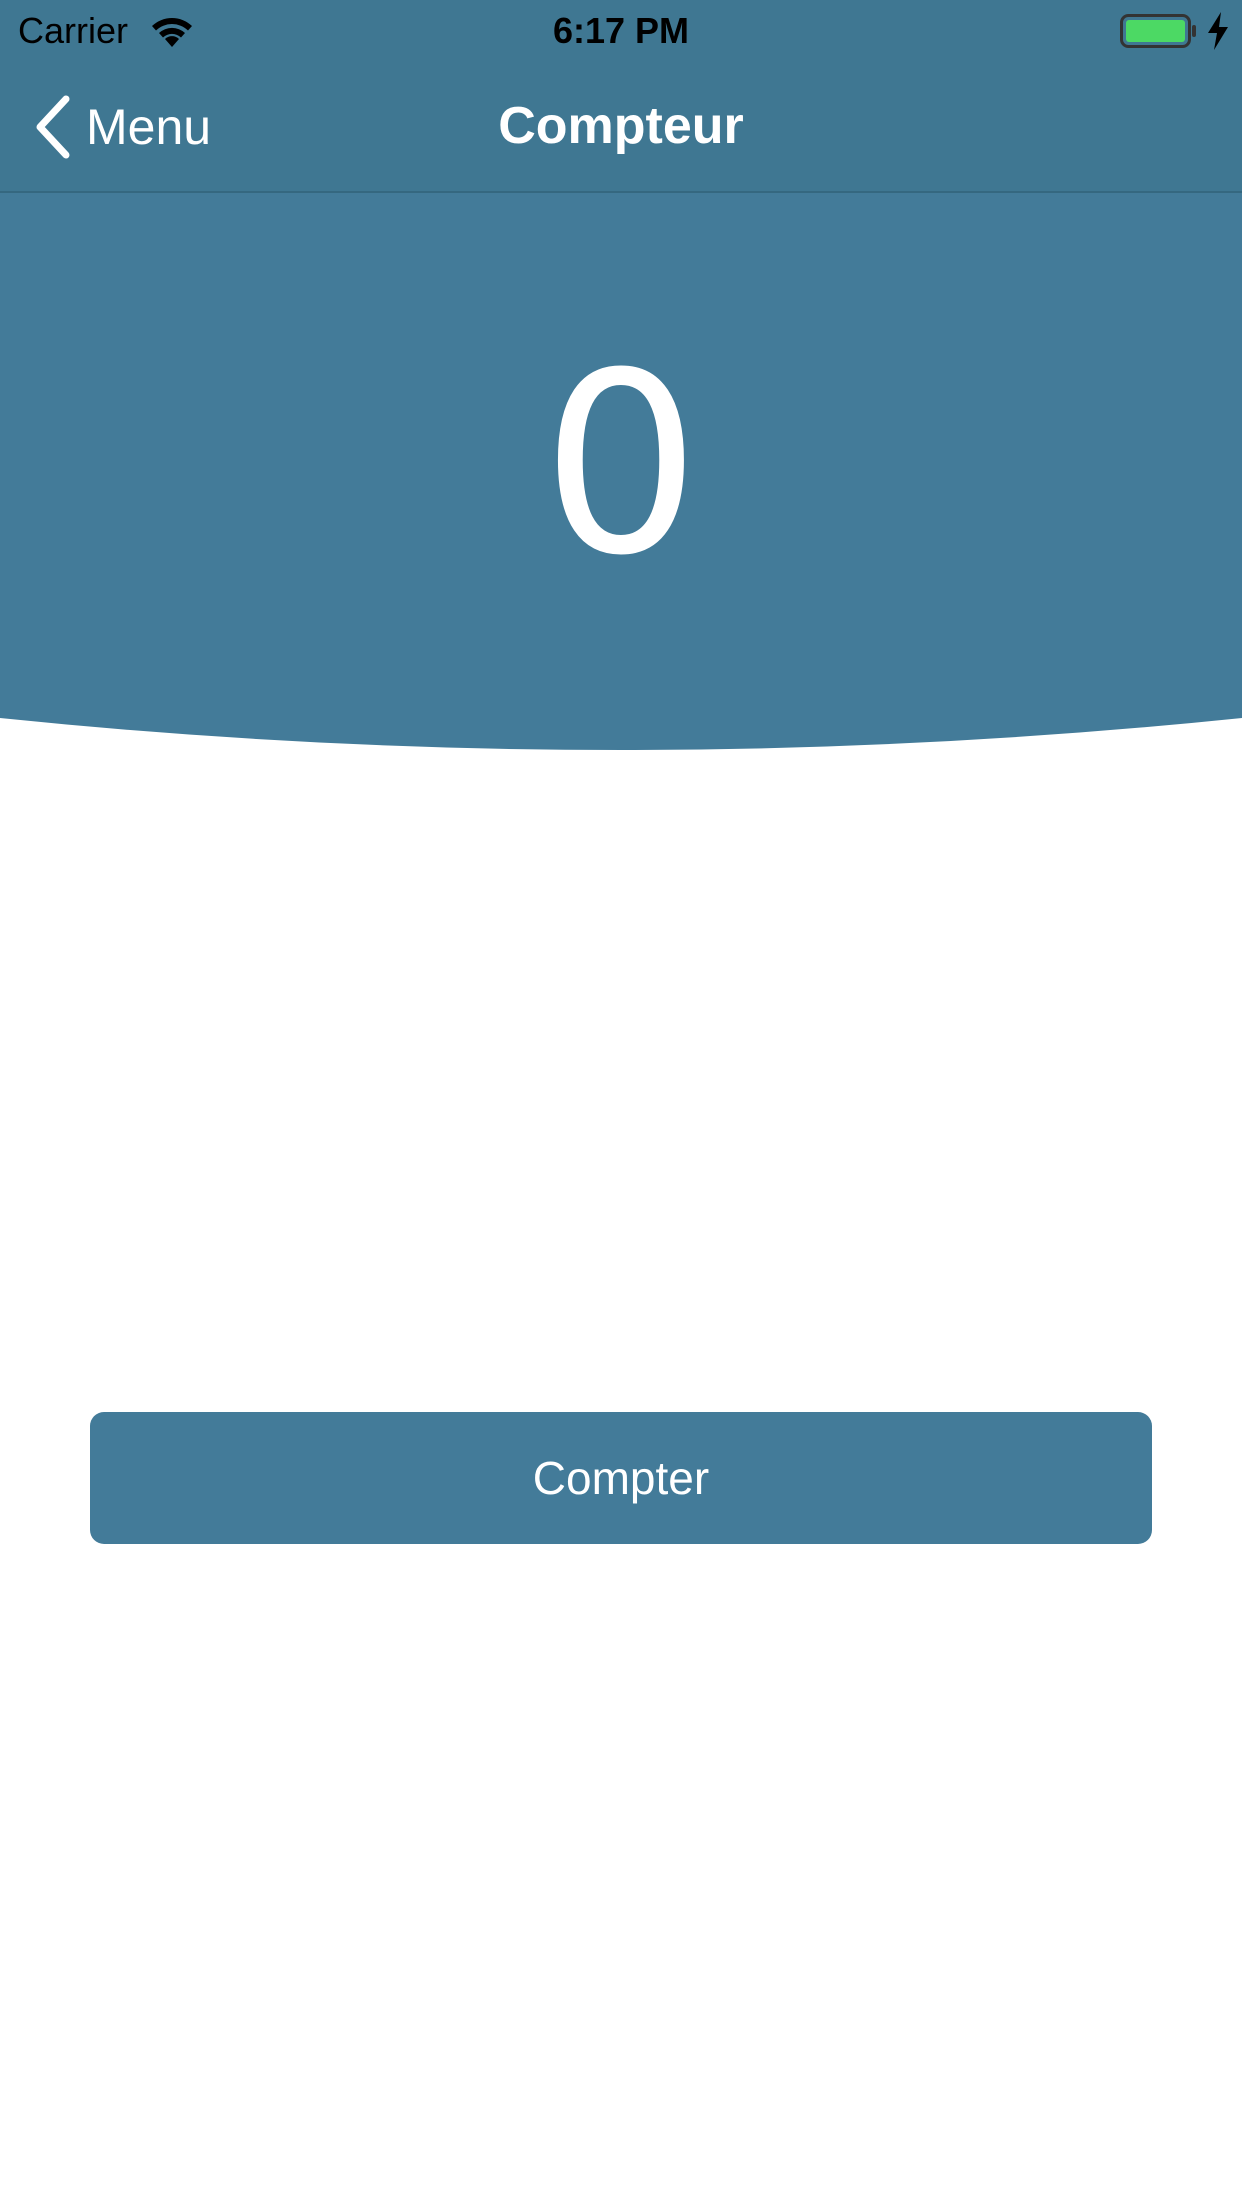 The image size is (1242, 2208). I want to click on bolt-icon, so click(1218, 31).